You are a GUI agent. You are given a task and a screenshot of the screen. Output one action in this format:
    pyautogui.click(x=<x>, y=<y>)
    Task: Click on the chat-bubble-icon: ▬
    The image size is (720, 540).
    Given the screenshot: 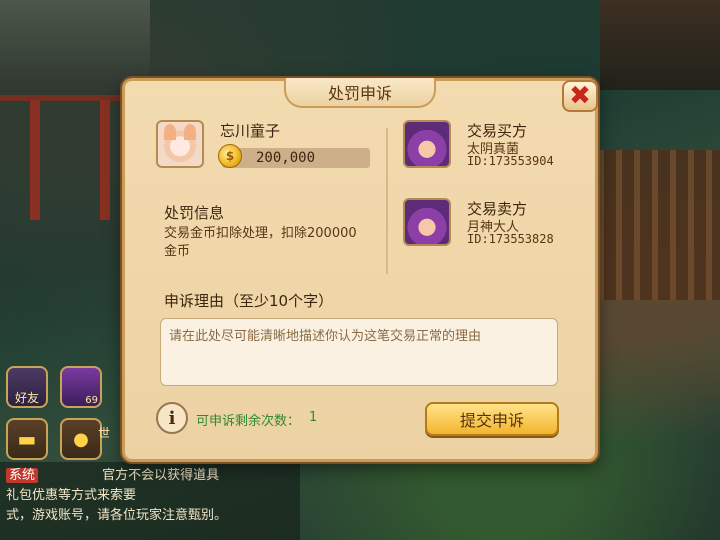 What is the action you would take?
    pyautogui.click(x=27, y=439)
    